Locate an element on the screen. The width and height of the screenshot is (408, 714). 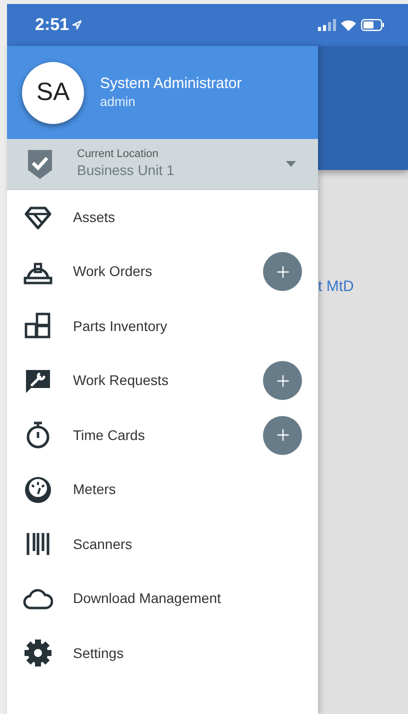
location-selector: Current Location Business Unit 1 is located at coordinates (162, 164).